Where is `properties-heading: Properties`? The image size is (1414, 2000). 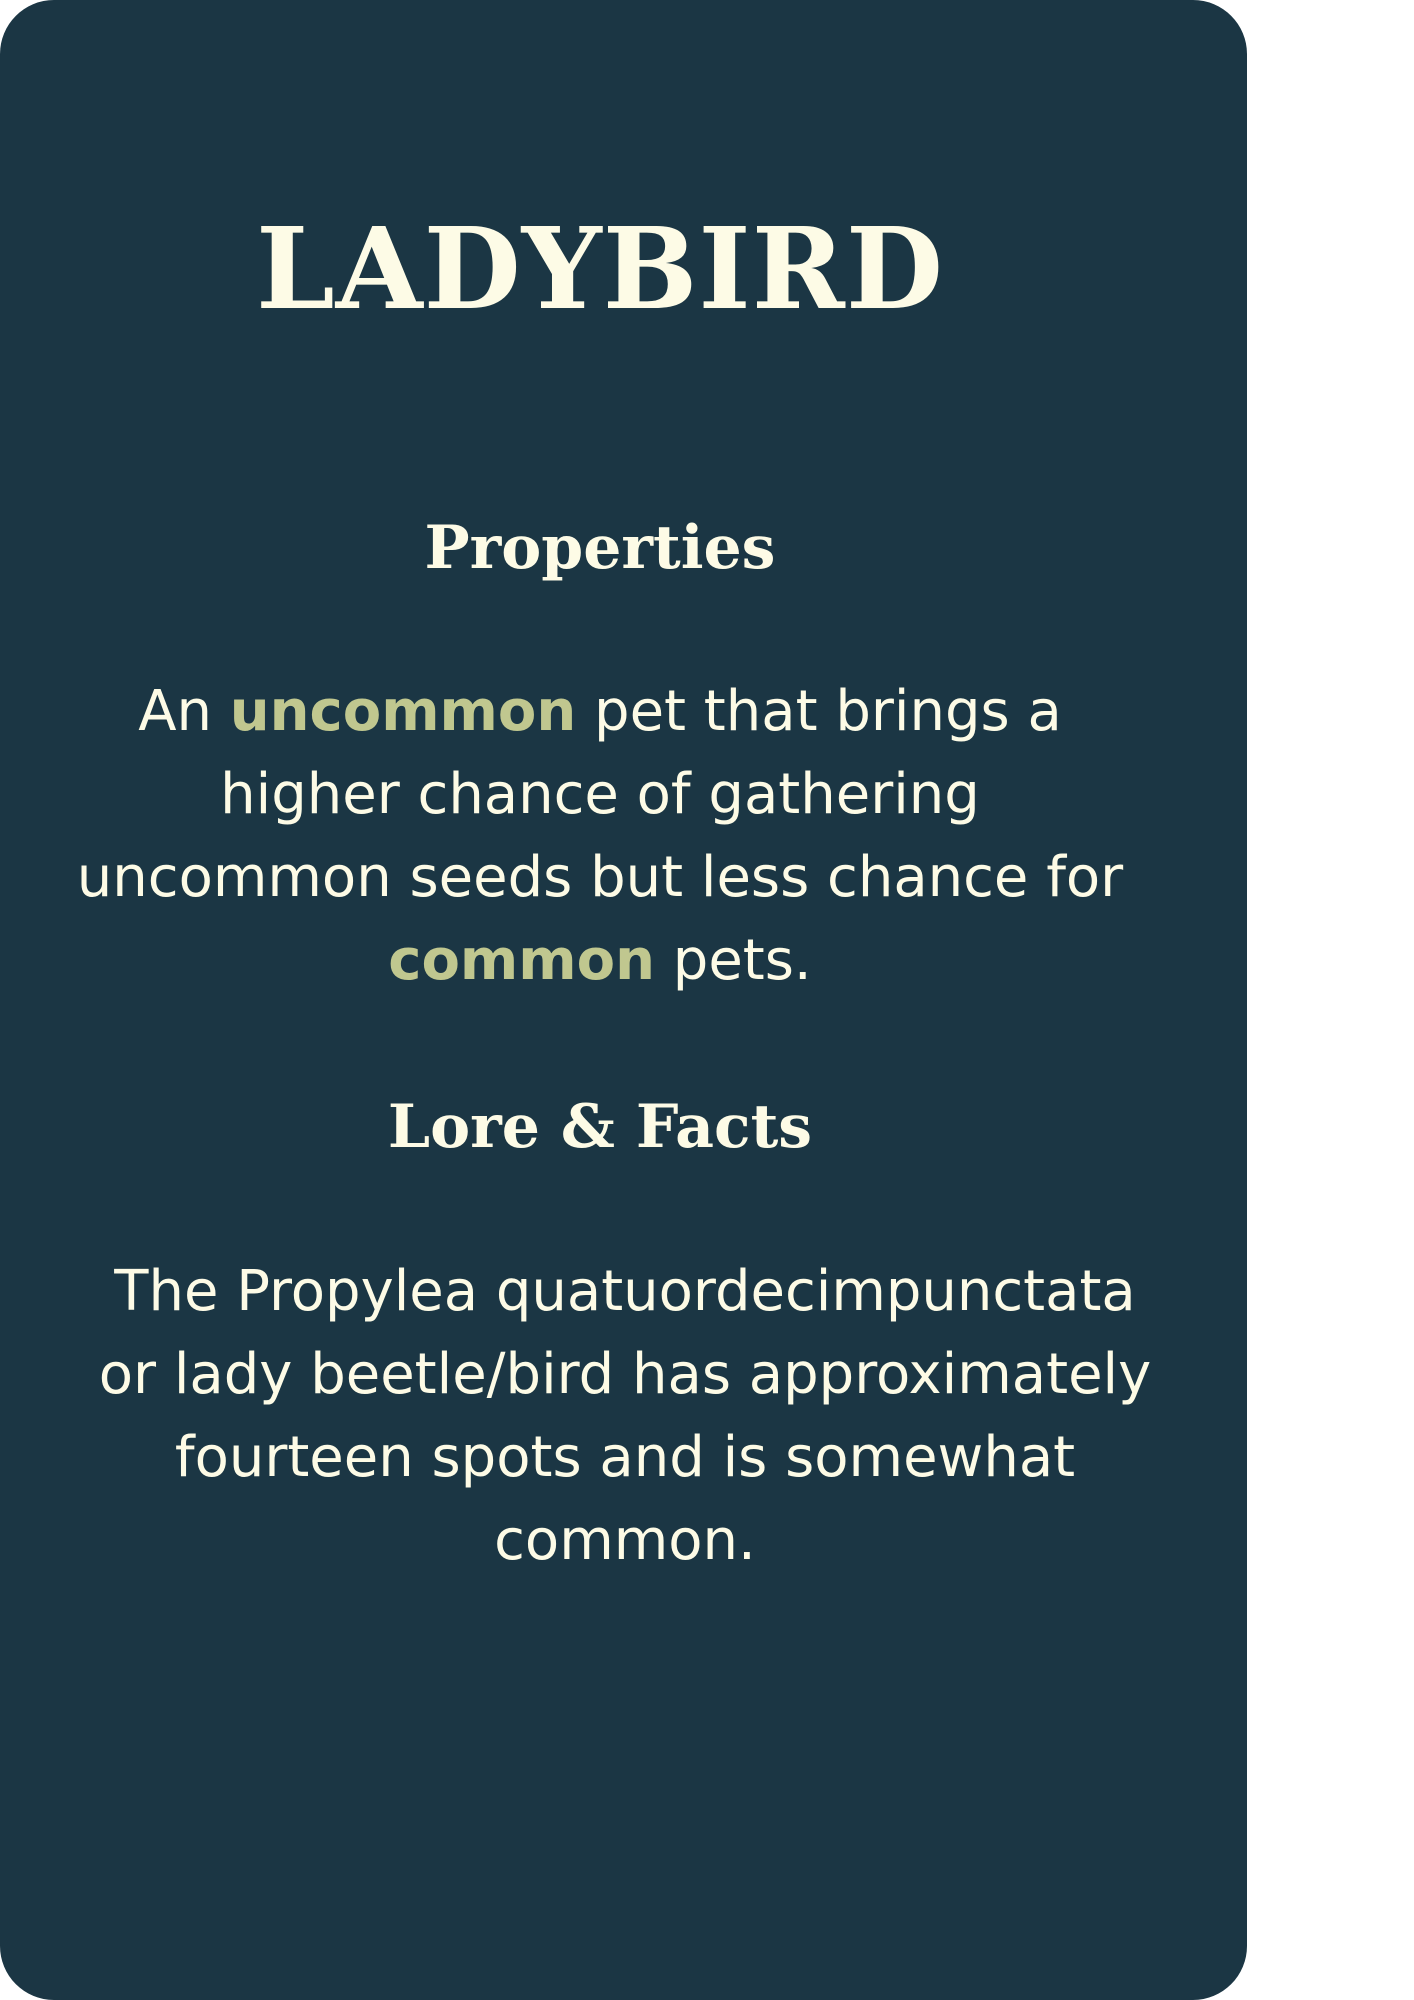
properties-heading: Properties is located at coordinates (600, 548).